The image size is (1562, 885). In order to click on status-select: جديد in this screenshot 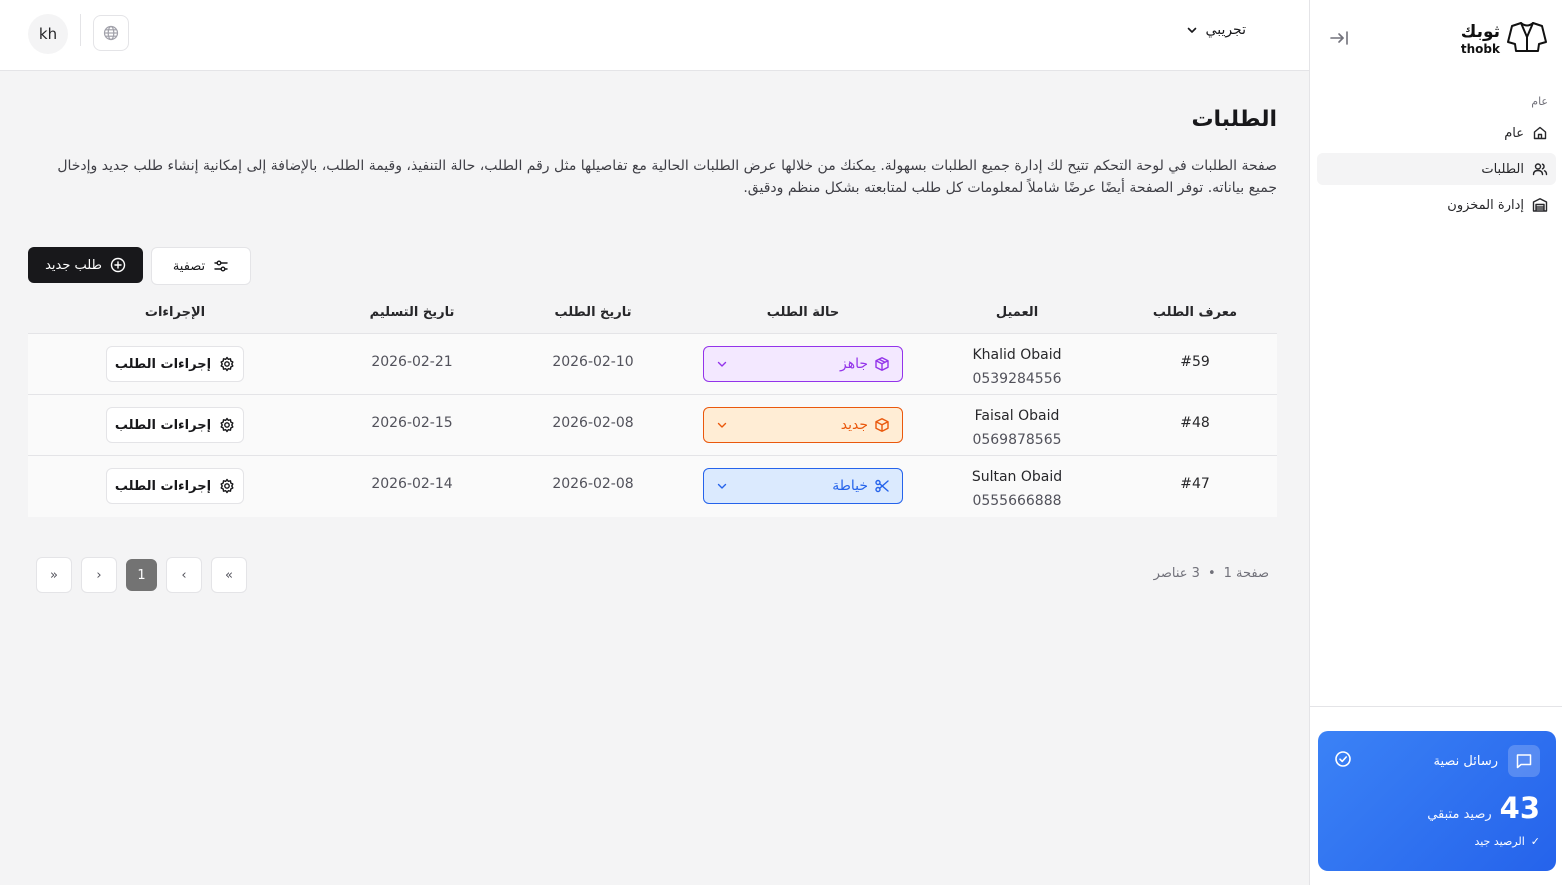, I will do `click(803, 425)`.